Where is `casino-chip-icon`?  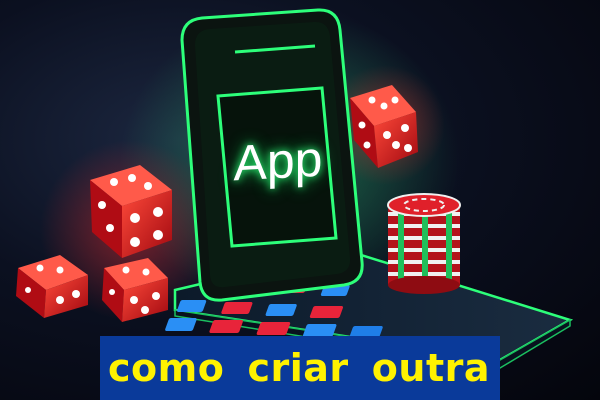
casino-chip-icon is located at coordinates (424, 243).